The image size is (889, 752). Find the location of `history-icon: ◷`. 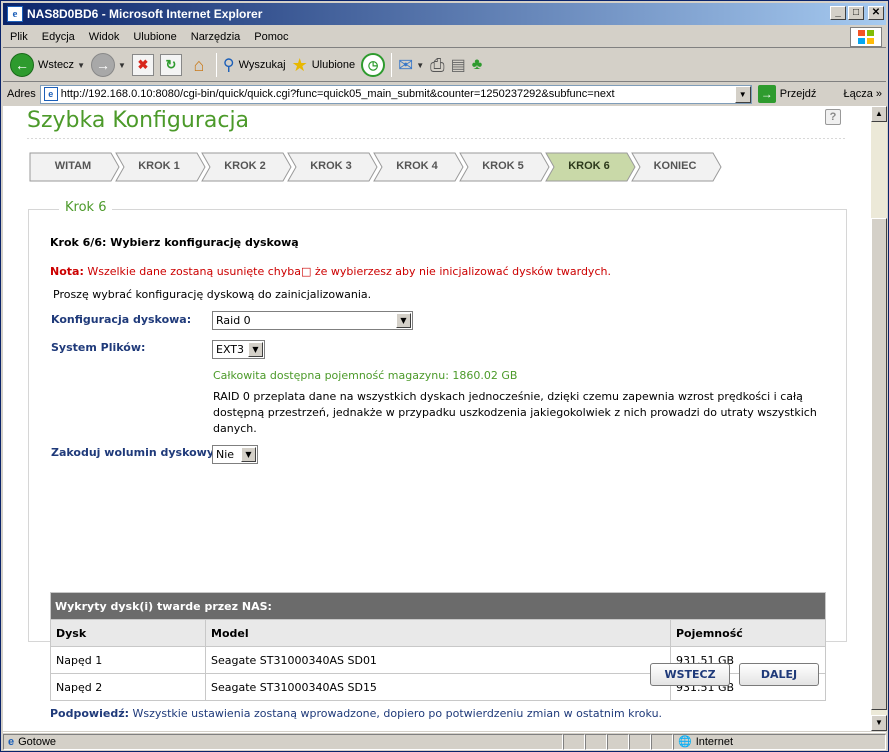

history-icon: ◷ is located at coordinates (373, 65).